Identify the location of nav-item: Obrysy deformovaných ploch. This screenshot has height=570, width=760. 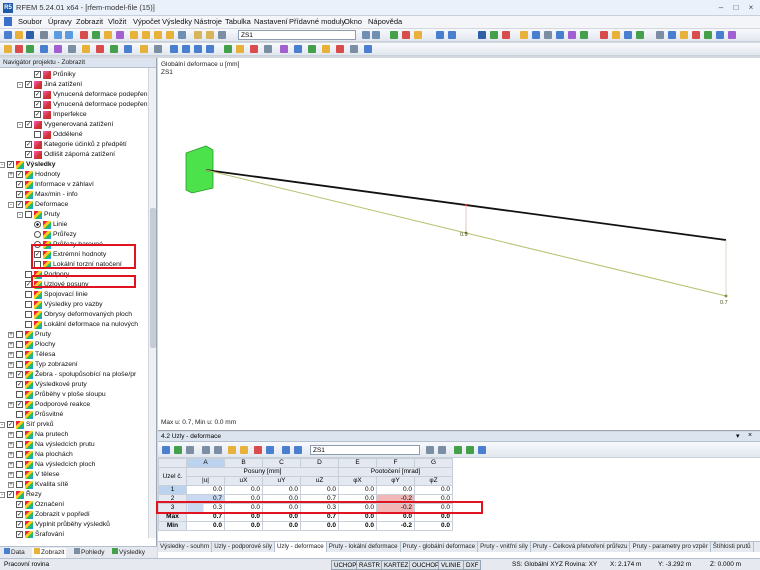
(74, 315).